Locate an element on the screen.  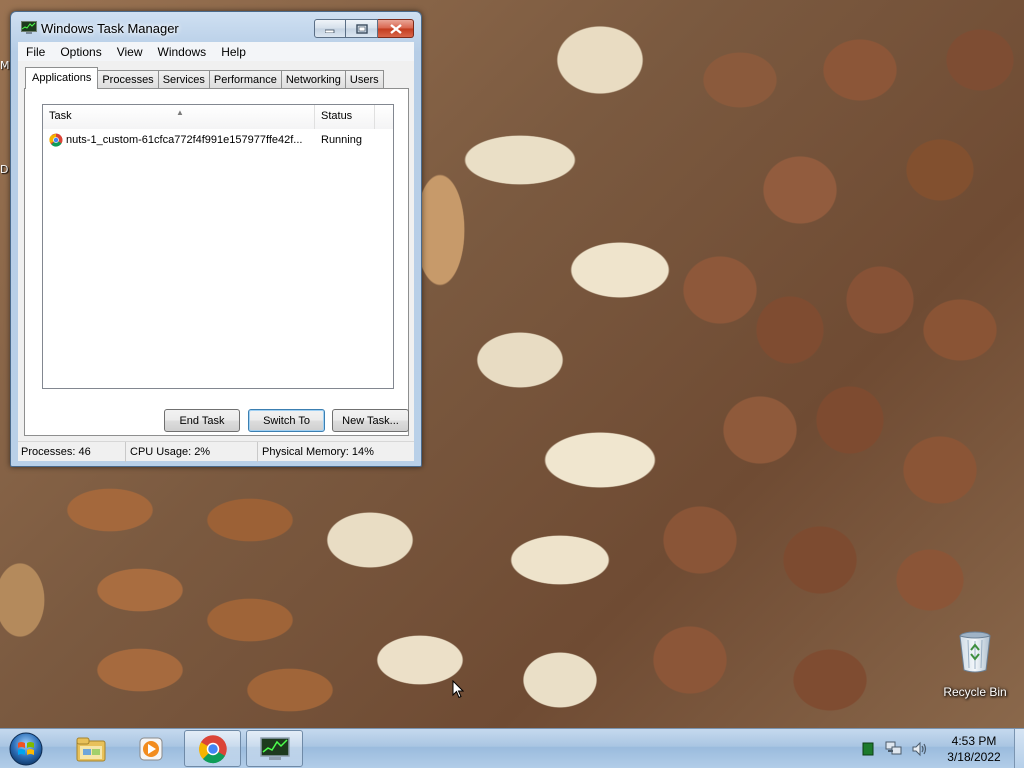
tab-services: Services is located at coordinates (184, 79).